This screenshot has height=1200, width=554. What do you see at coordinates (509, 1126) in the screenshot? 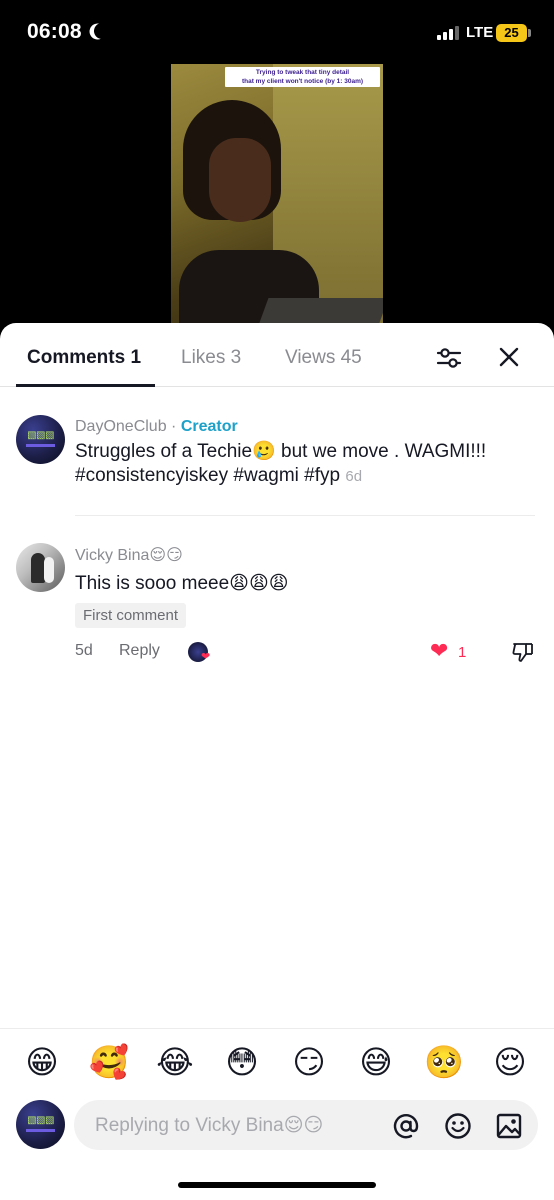
I see `image-icon` at bounding box center [509, 1126].